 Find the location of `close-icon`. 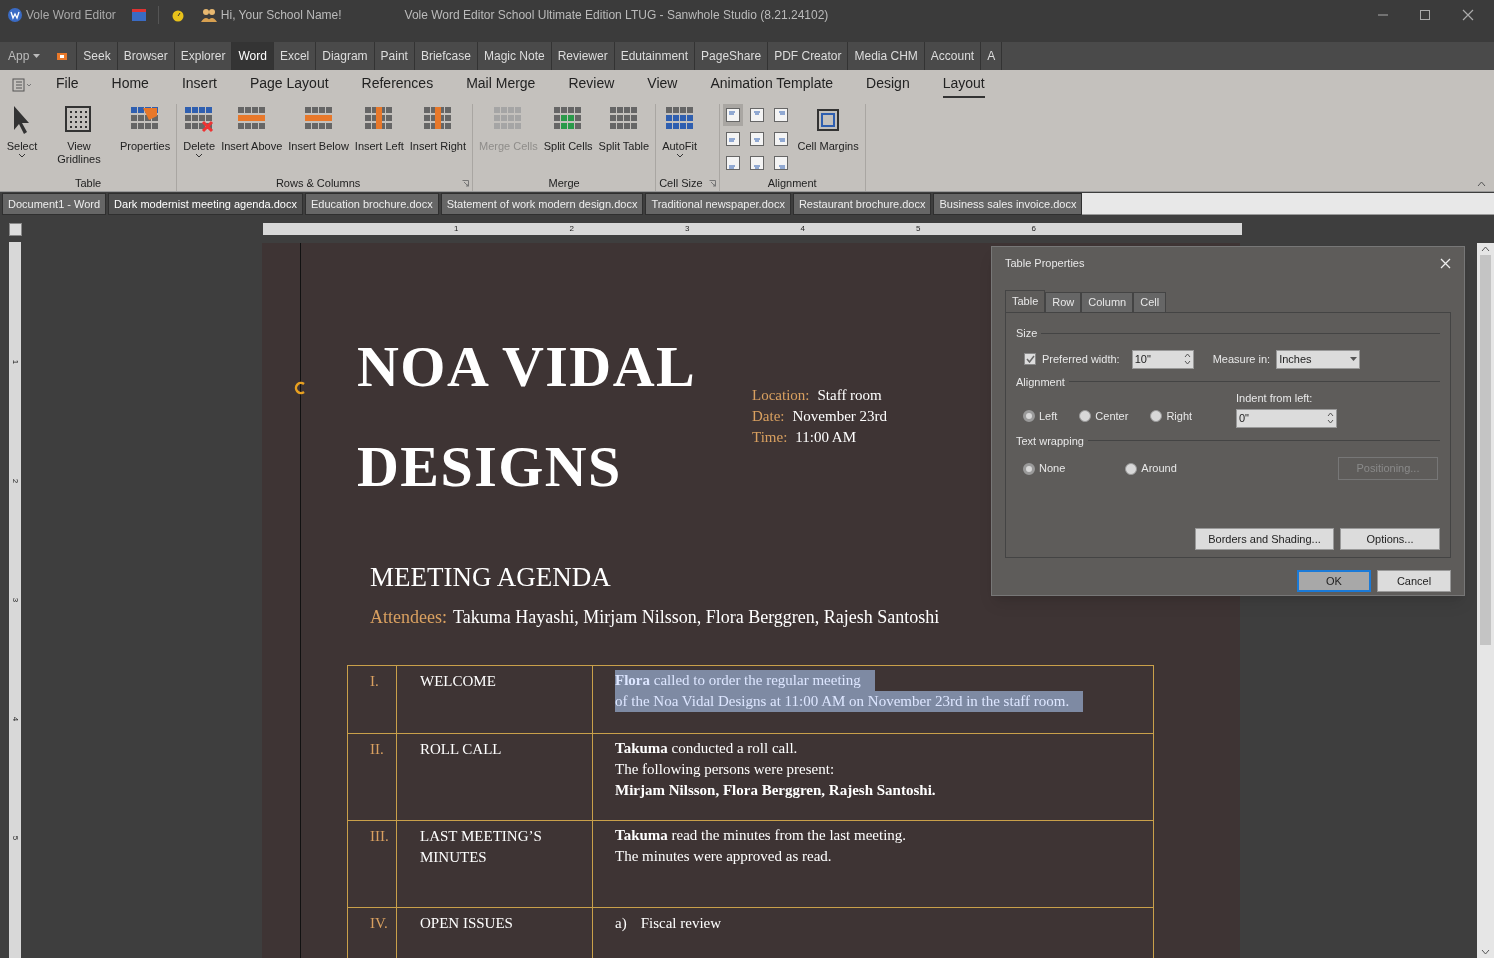

close-icon is located at coordinates (1468, 15).